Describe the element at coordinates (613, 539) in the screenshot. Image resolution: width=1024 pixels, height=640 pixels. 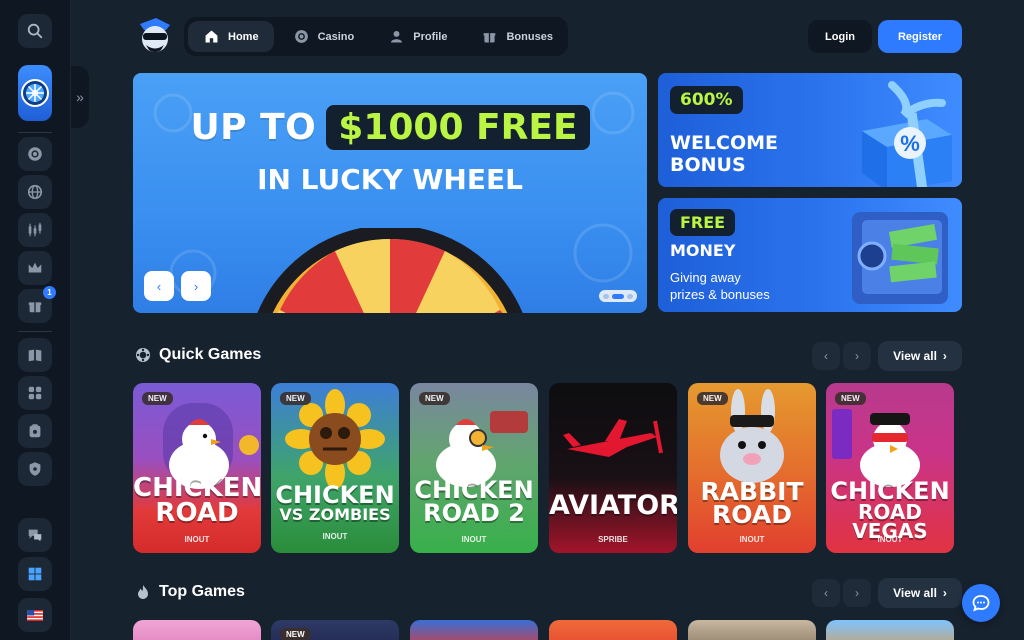
I see `game-provider: SPRIBE` at that location.